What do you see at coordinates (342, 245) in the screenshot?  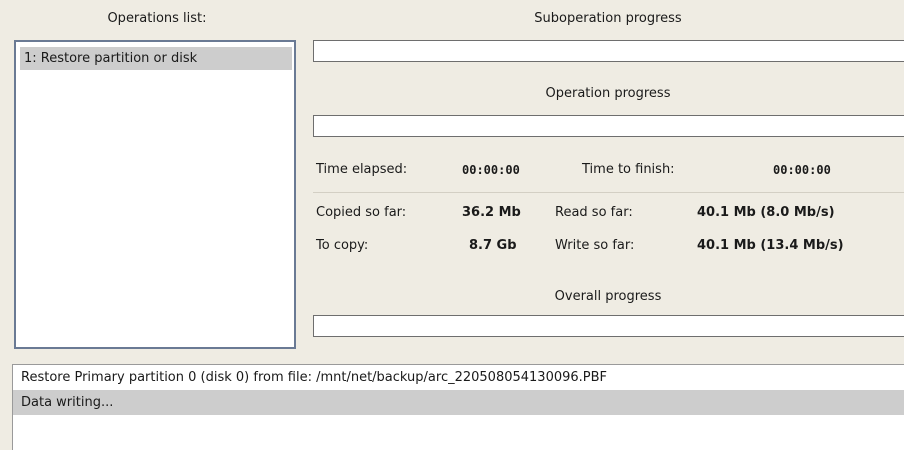 I see `to-copy-label: To copy:` at bounding box center [342, 245].